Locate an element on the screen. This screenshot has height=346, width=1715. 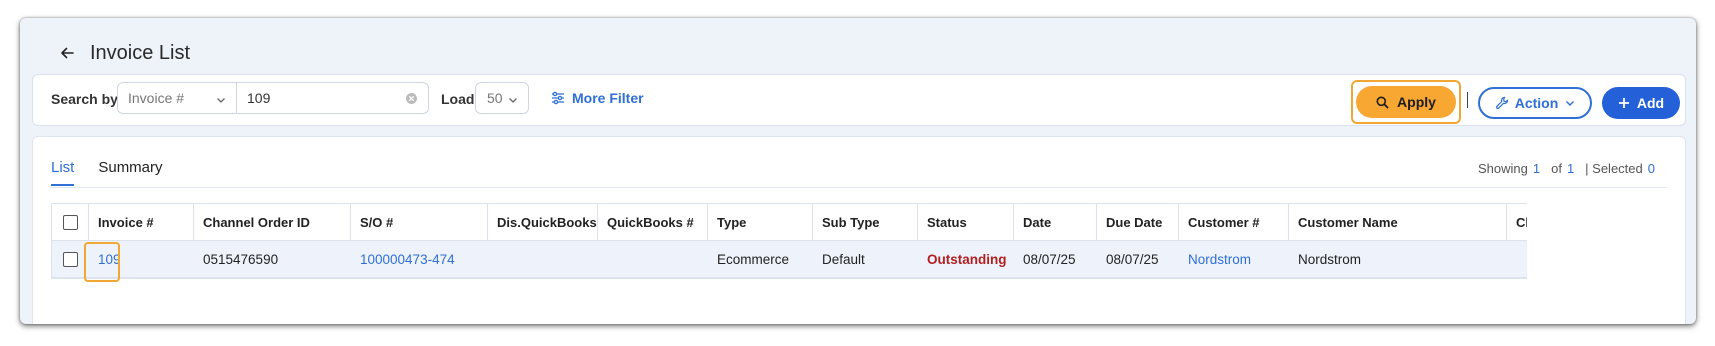
column-header: Due Date is located at coordinates (1138, 222).